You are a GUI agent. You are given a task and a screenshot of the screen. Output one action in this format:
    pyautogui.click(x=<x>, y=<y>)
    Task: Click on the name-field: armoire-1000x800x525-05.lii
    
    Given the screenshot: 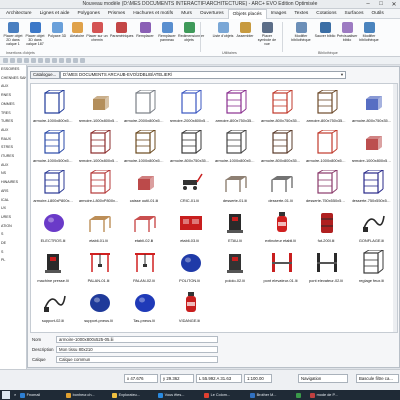 What is the action you would take?
    pyautogui.click(x=137, y=339)
    